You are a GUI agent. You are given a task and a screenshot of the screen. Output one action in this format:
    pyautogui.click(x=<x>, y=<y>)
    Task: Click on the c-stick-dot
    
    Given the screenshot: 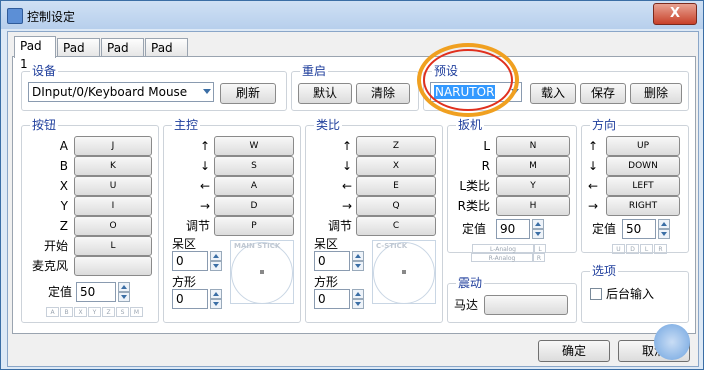 What is the action you would take?
    pyautogui.click(x=404, y=272)
    